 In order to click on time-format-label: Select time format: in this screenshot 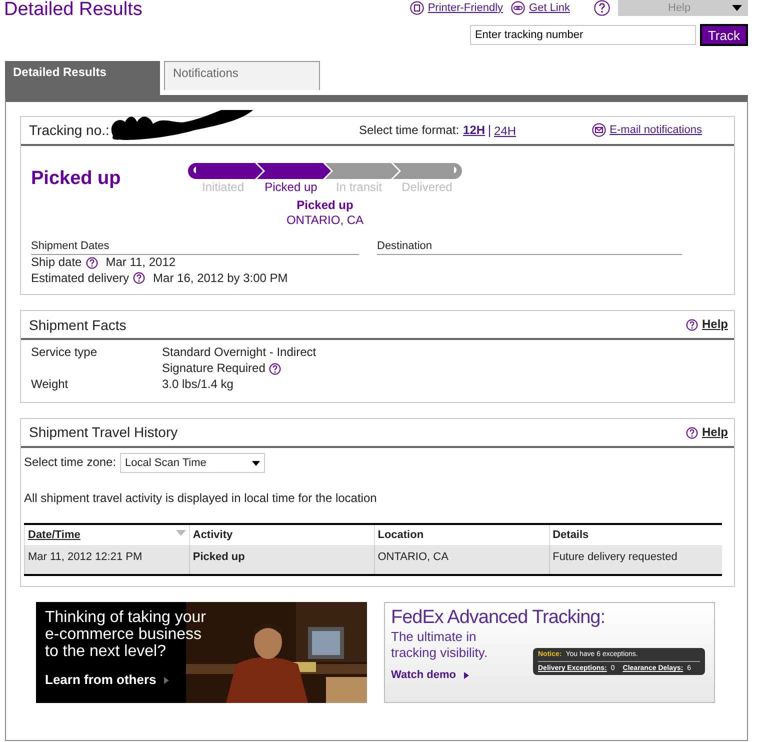, I will do `click(409, 130)`.